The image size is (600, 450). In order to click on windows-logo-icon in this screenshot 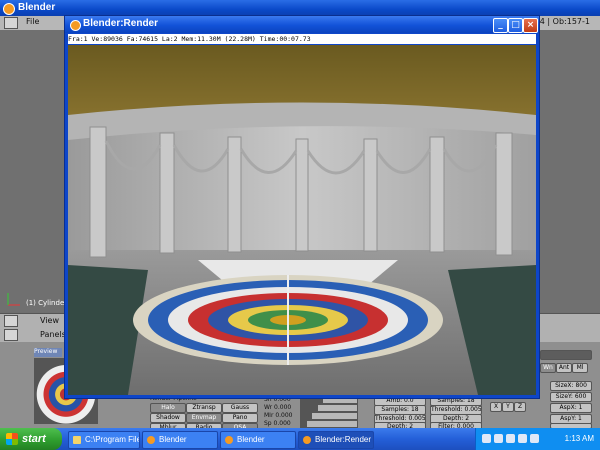, I will do `click(12, 439)`.